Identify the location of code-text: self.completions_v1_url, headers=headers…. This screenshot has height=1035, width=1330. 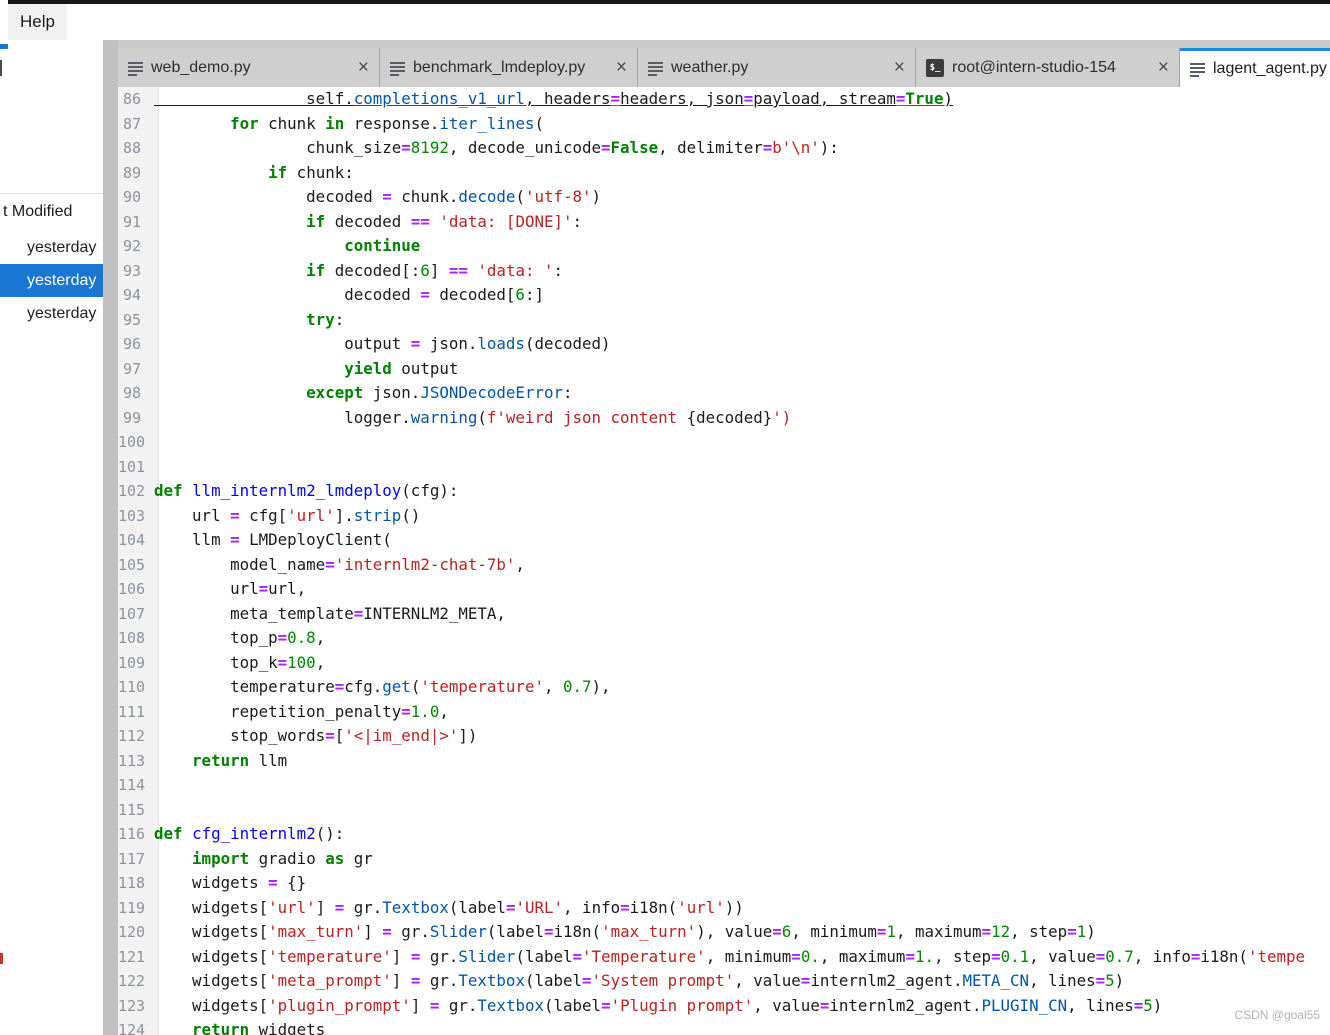
(553, 98).